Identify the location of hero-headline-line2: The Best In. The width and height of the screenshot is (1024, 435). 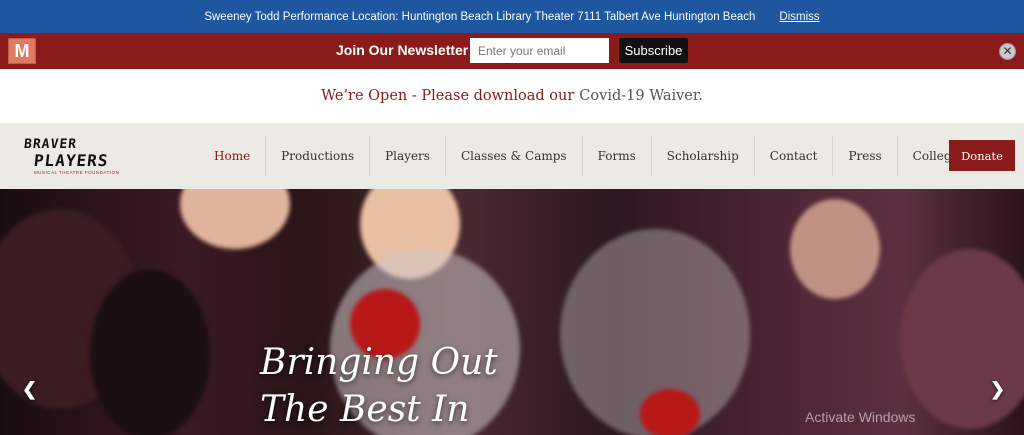
(365, 409).